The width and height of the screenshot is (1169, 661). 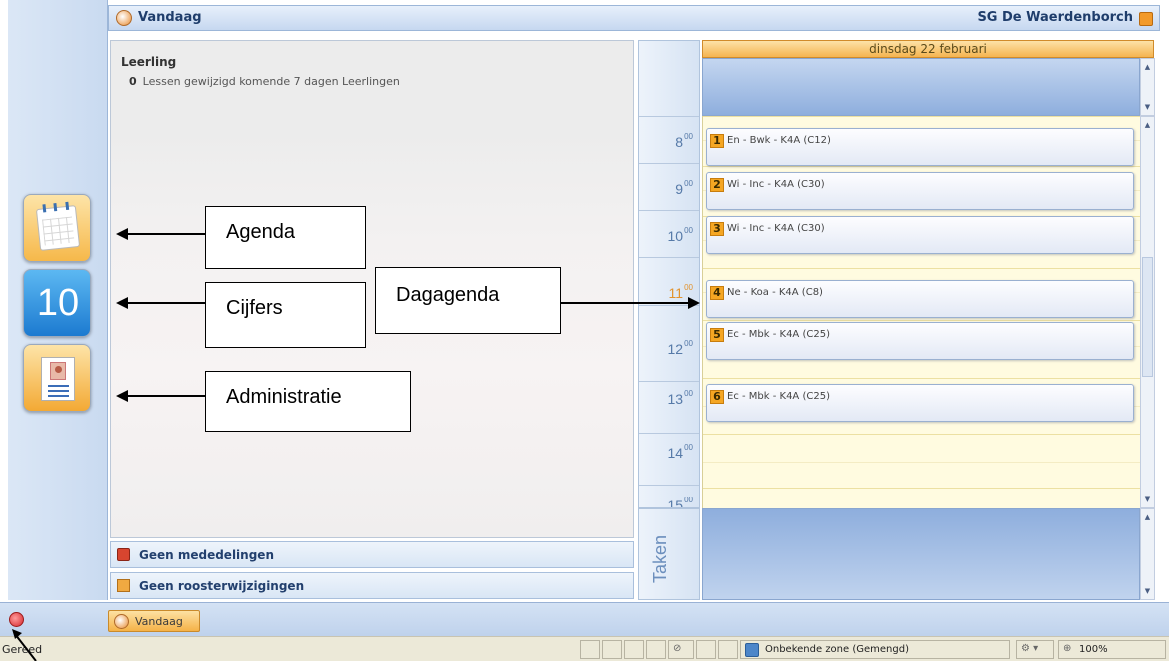 I want to click on day-date-header: dinsdag 22 februari, so click(x=928, y=49).